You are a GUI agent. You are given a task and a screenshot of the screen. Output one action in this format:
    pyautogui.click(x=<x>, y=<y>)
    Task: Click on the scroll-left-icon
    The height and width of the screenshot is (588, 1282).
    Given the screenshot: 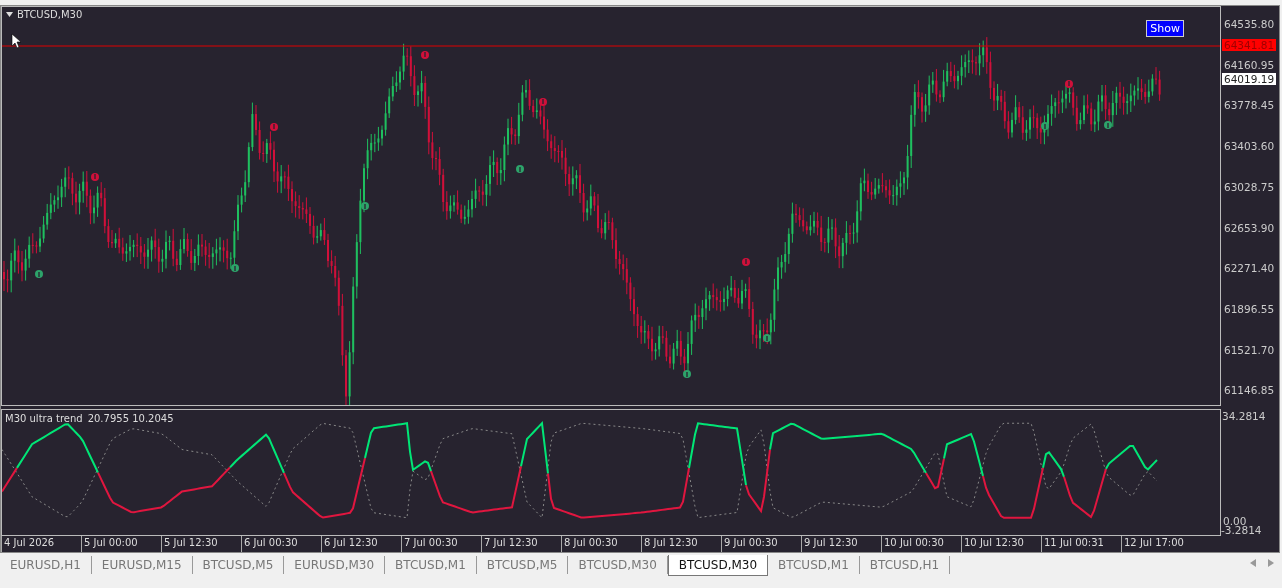 What is the action you would take?
    pyautogui.click(x=1253, y=563)
    